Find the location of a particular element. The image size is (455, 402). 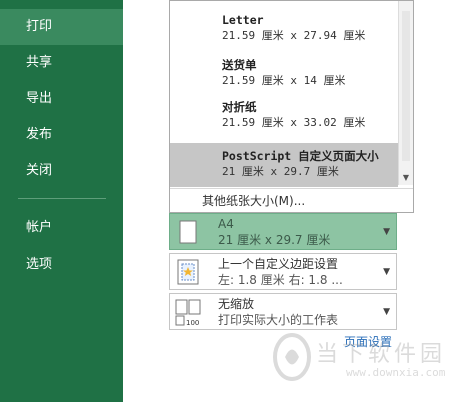

paper-option-delivery-note: 送货单 21.59 厘米 x 14 厘米 is located at coordinates (284, 80).